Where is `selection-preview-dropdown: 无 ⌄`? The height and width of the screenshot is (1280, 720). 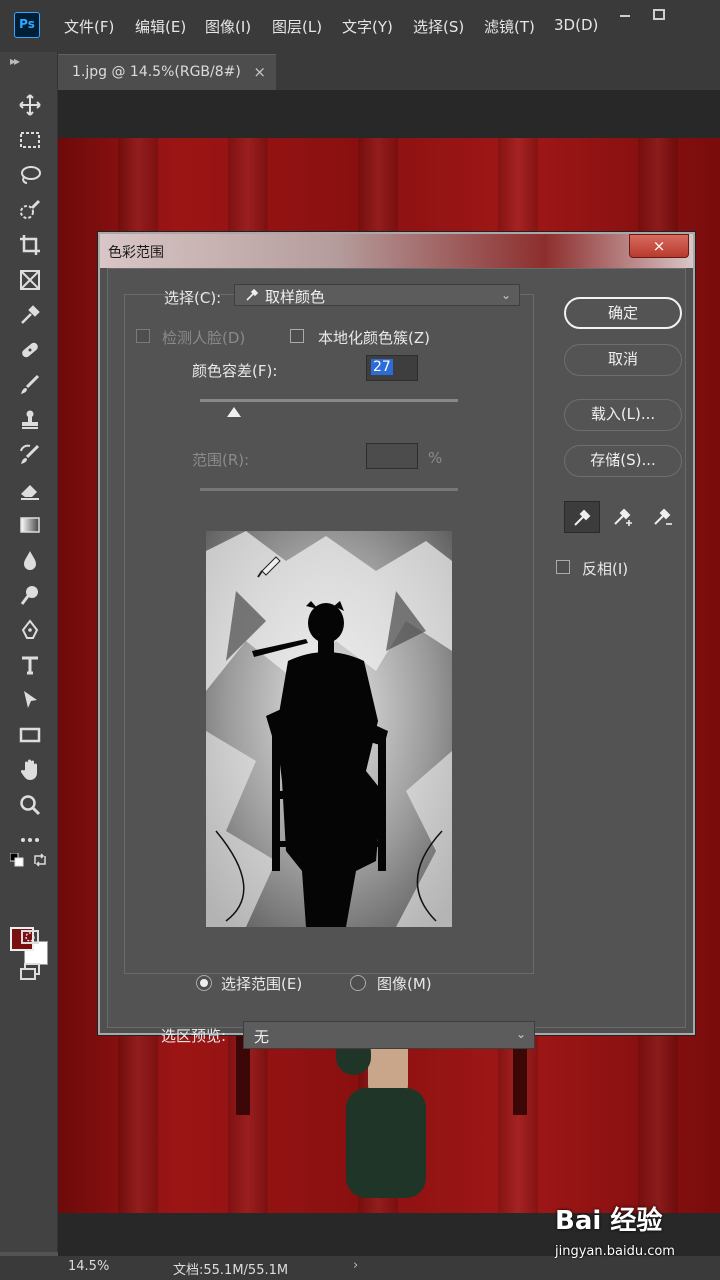
selection-preview-dropdown: 无 ⌄ is located at coordinates (389, 1035).